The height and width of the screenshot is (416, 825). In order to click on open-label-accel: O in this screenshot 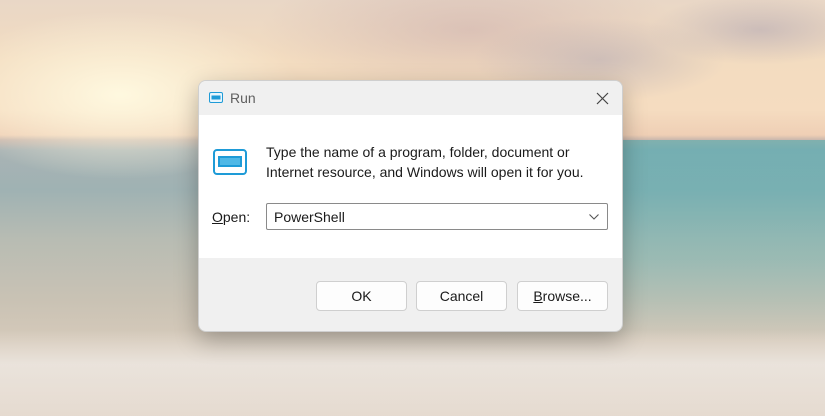, I will do `click(217, 217)`.